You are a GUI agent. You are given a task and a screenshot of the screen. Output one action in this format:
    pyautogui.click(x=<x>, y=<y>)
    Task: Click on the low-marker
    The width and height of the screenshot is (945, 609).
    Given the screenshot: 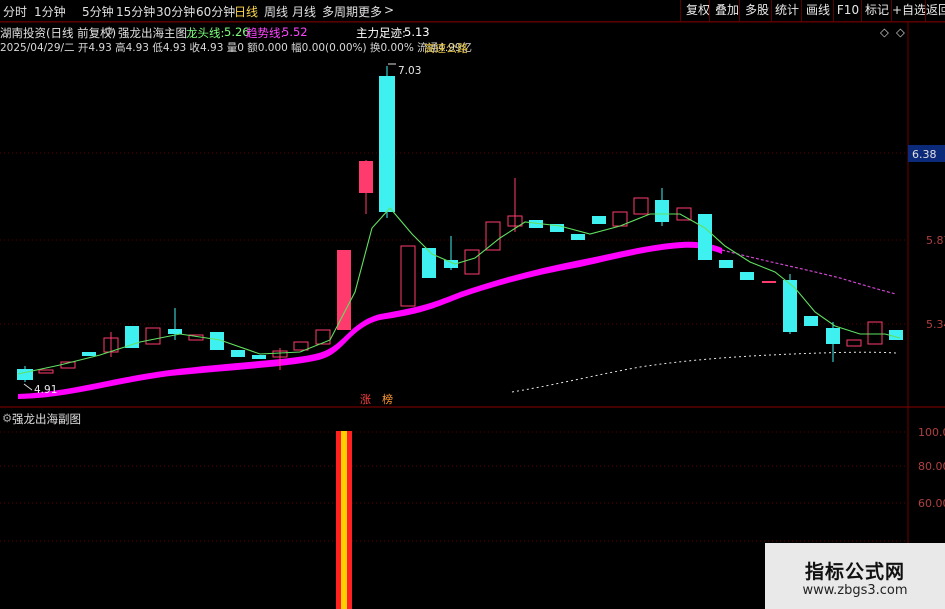 What is the action you would take?
    pyautogui.click(x=28, y=387)
    